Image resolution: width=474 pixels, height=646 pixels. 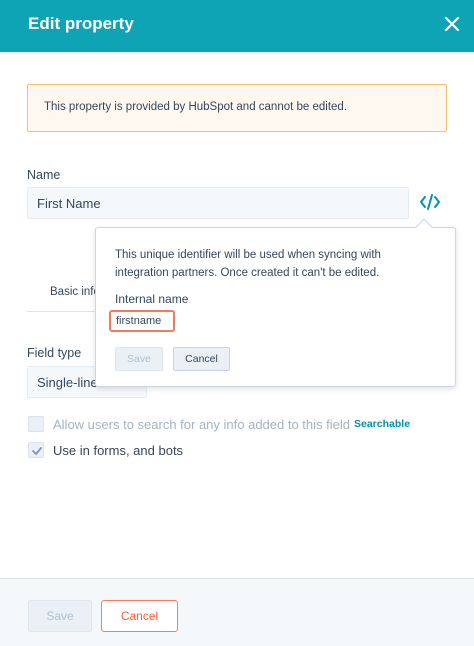 I want to click on checkmark-icon, so click(x=37, y=451).